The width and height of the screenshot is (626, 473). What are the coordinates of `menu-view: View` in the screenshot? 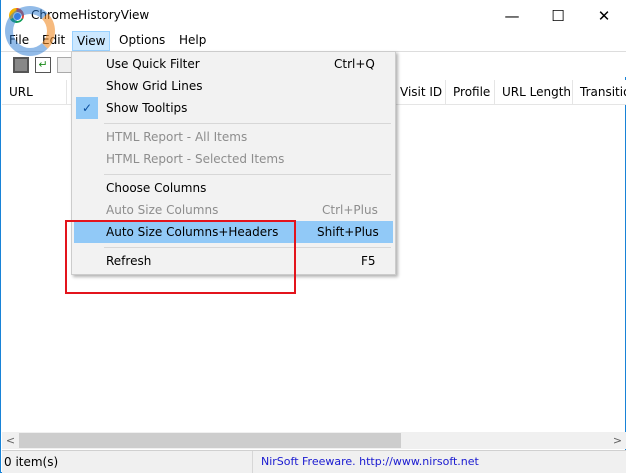 It's located at (91, 41).